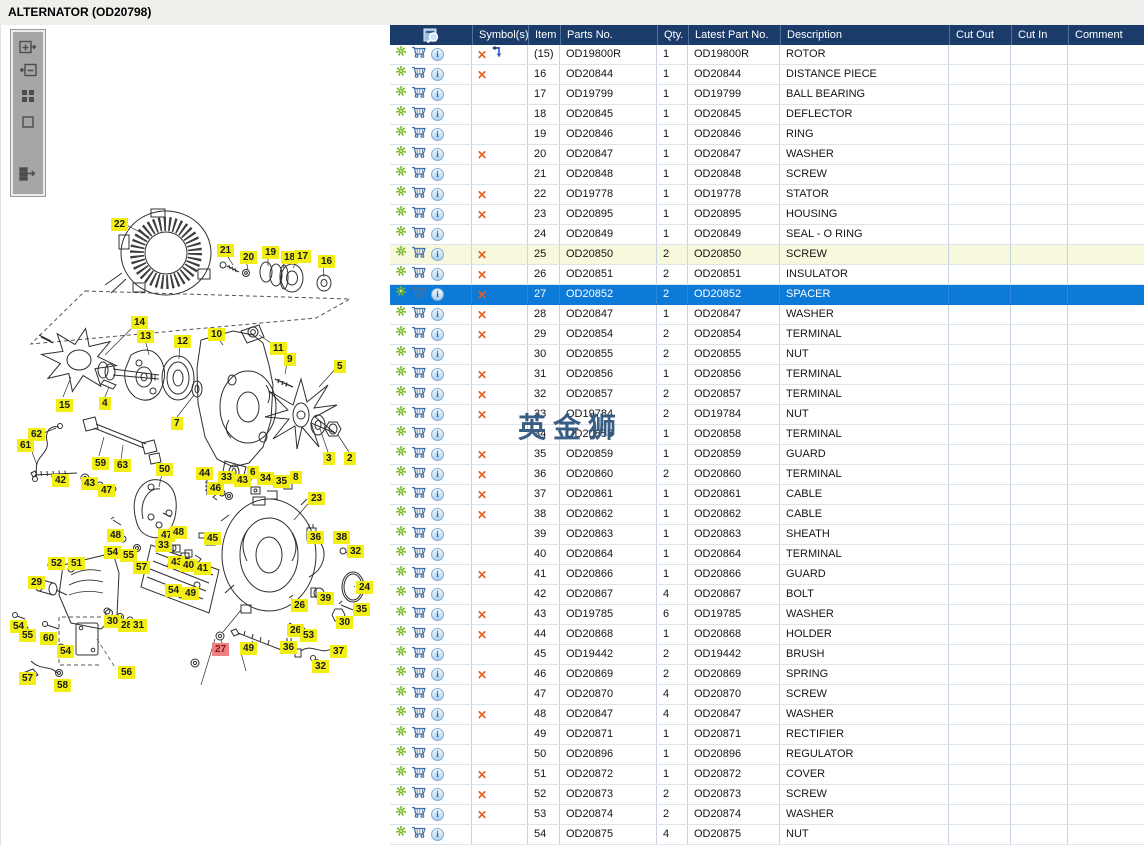 This screenshot has width=1144, height=846. What do you see at coordinates (672, 35) in the screenshot?
I see `column-header-qty: Qty.` at bounding box center [672, 35].